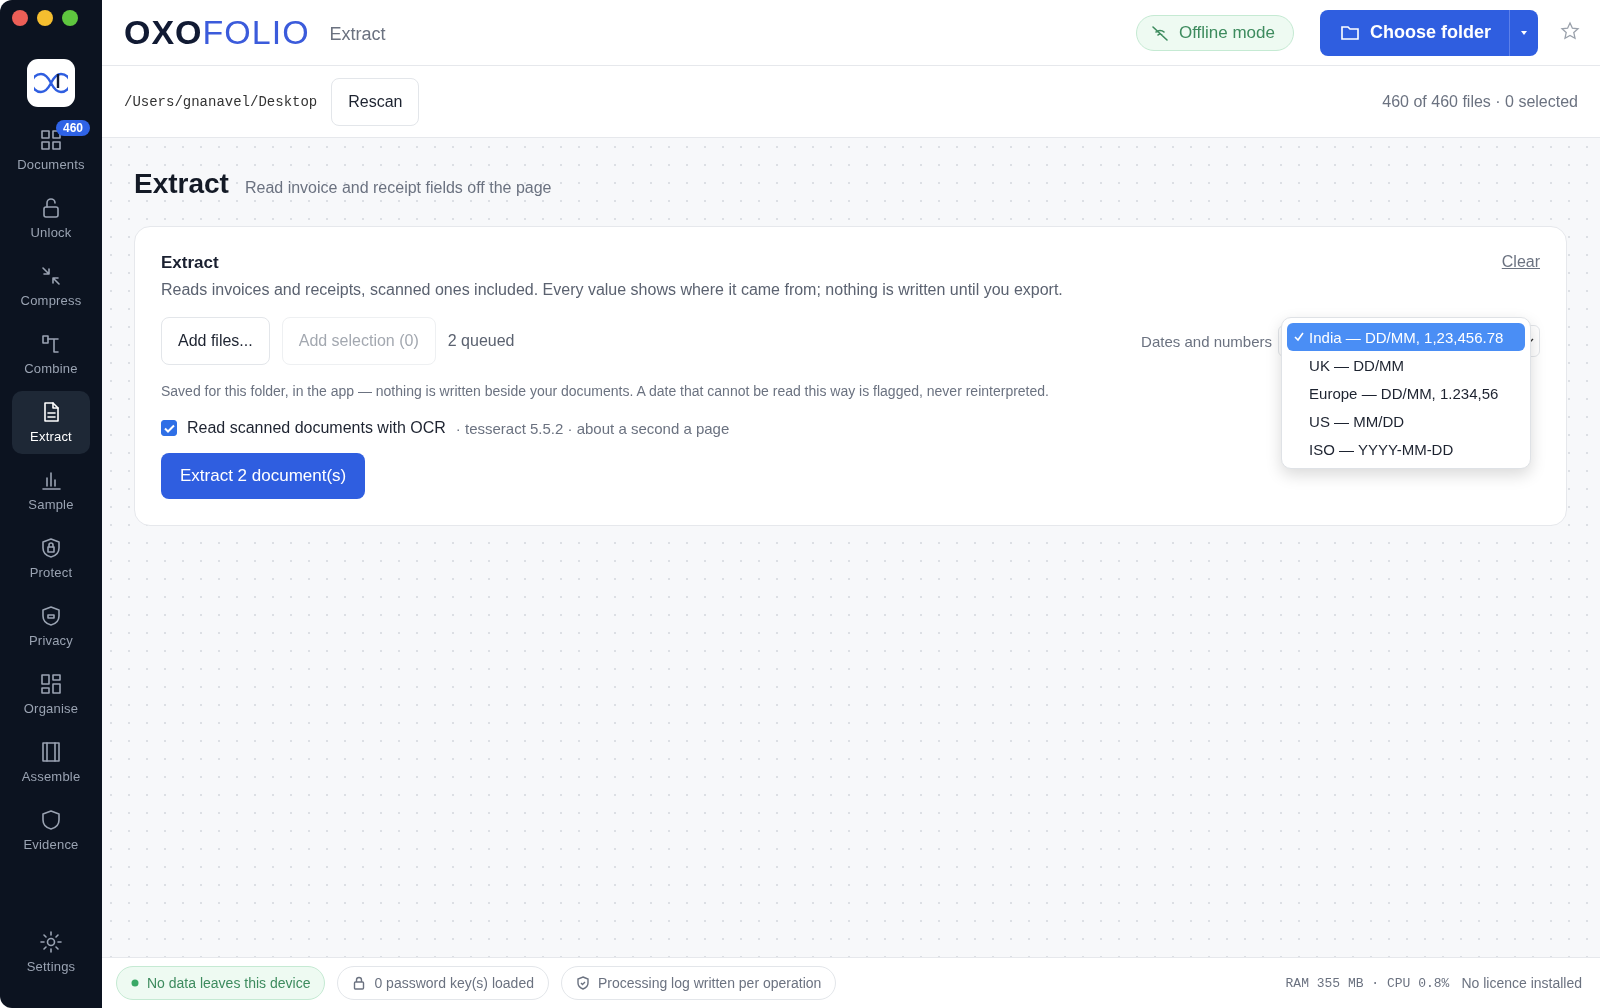  I want to click on grid-icon, so click(51, 140).